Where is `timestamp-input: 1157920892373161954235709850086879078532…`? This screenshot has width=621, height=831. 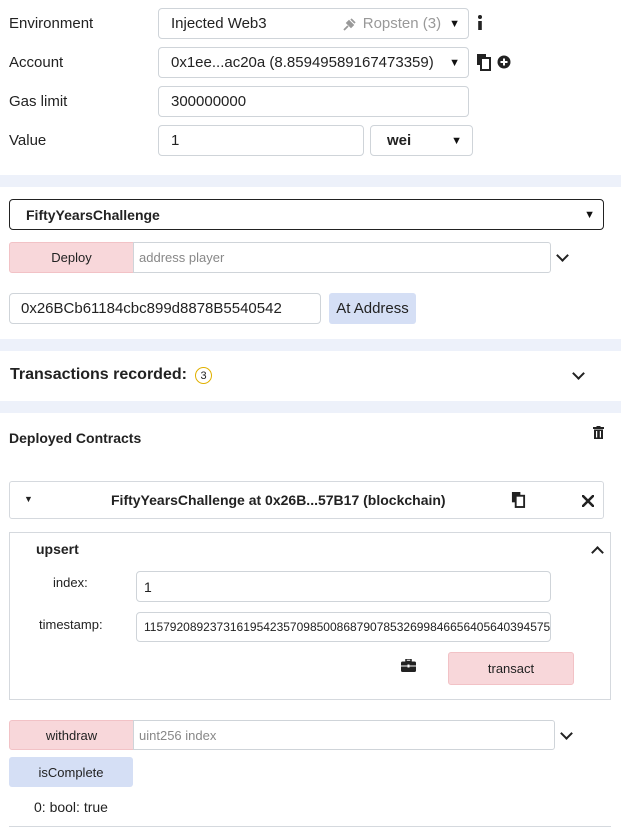
timestamp-input: 1157920892373161954235709850086879078532… is located at coordinates (343, 627).